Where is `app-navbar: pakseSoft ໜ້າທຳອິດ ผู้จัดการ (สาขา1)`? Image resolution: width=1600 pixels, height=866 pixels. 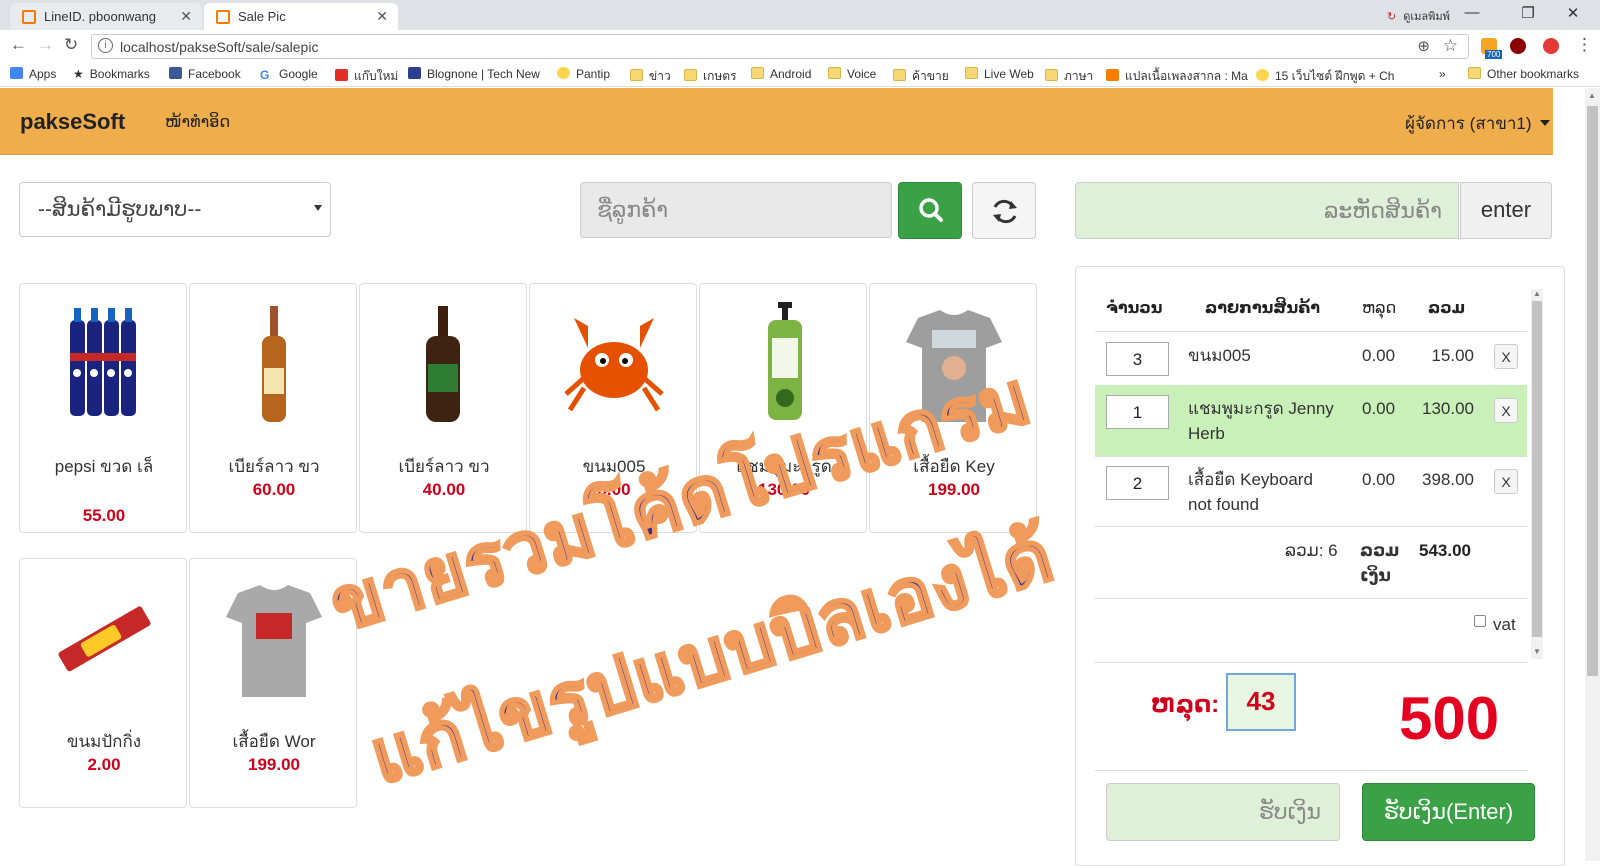 app-navbar: pakseSoft ໜ້າທຳອິດ ผู้จัดการ (สาขา1) is located at coordinates (776, 121).